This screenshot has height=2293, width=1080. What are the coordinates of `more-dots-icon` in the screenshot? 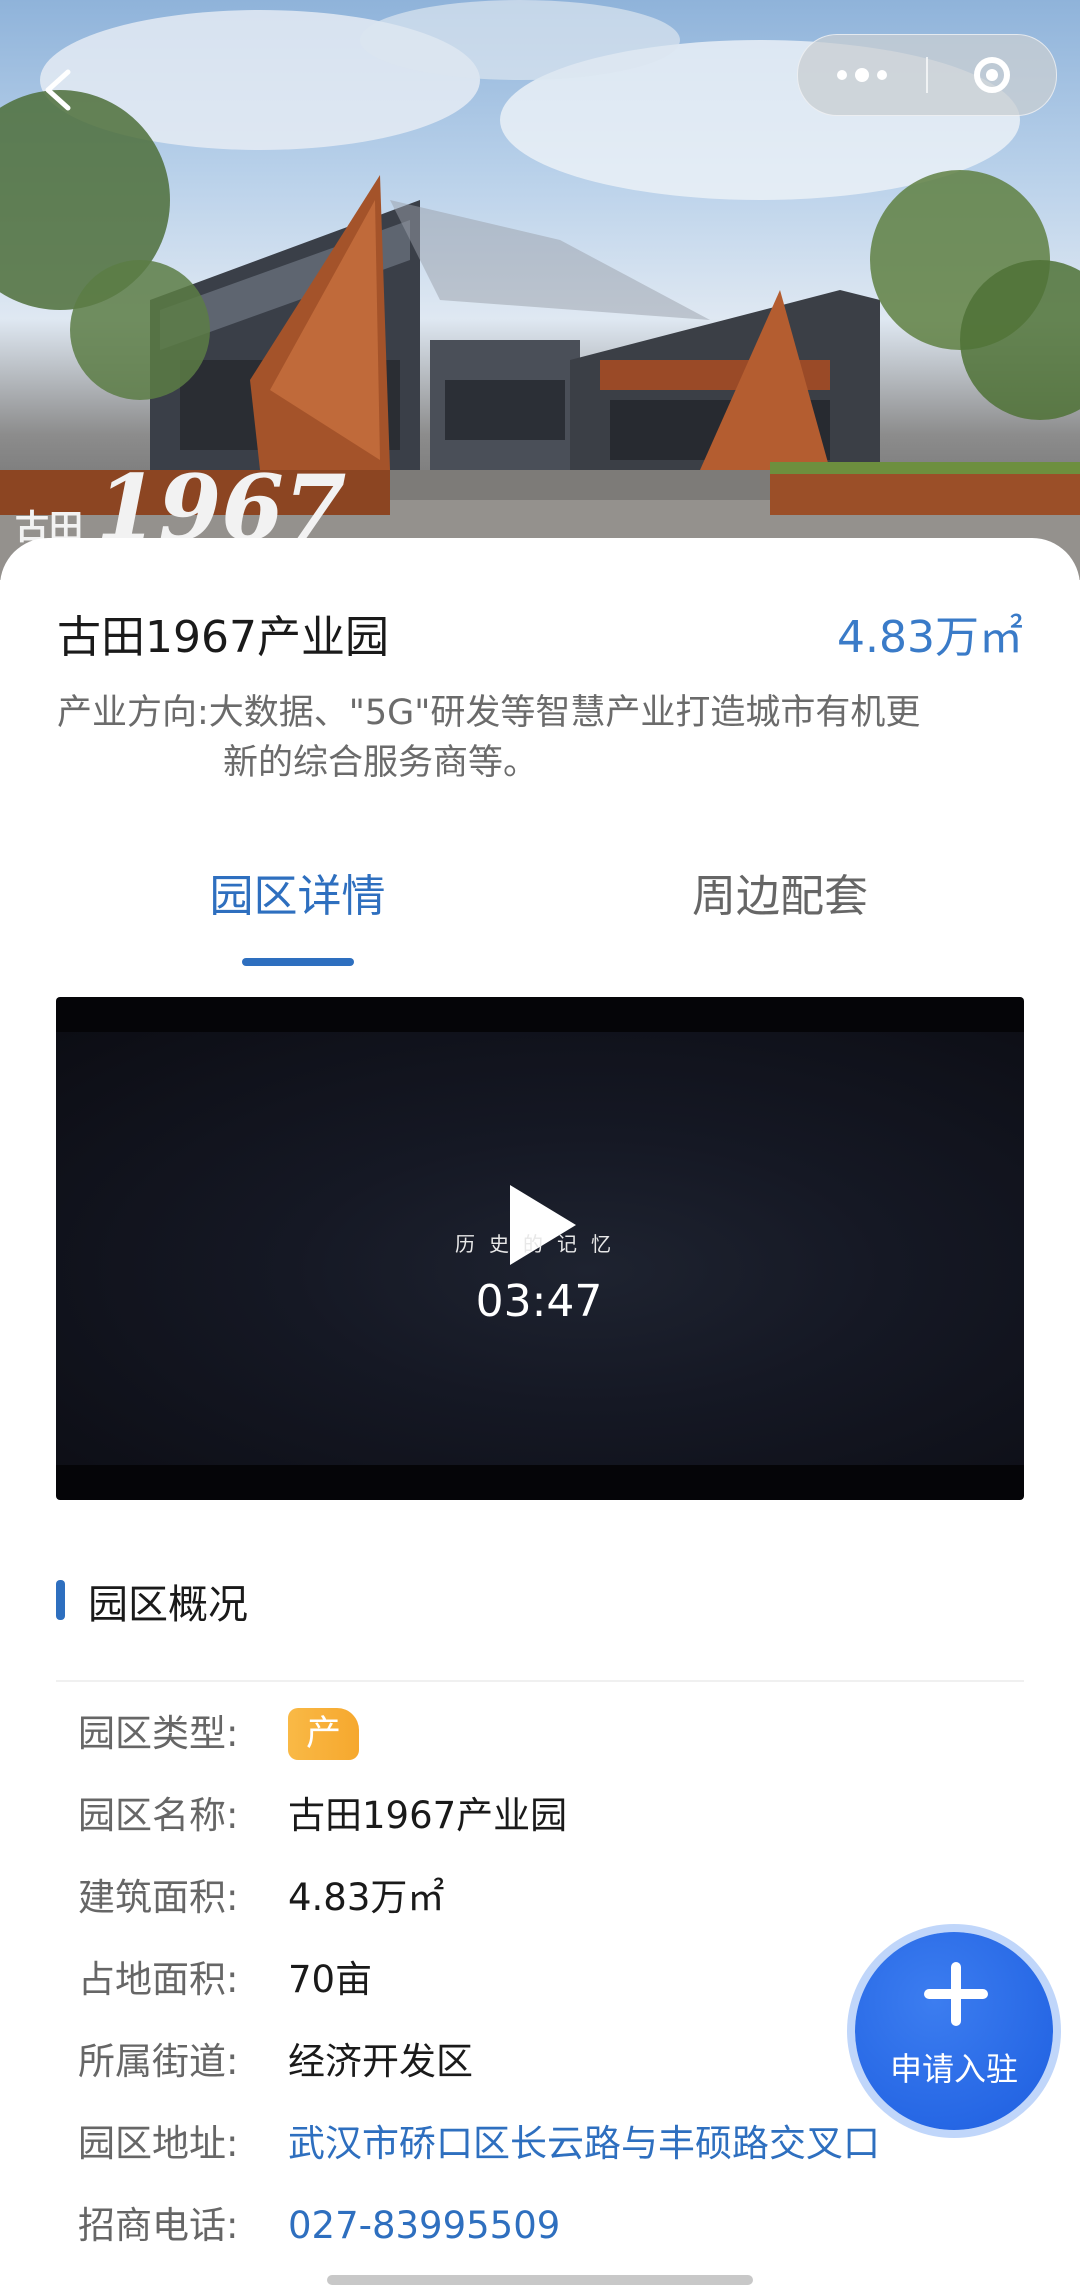 It's located at (842, 75).